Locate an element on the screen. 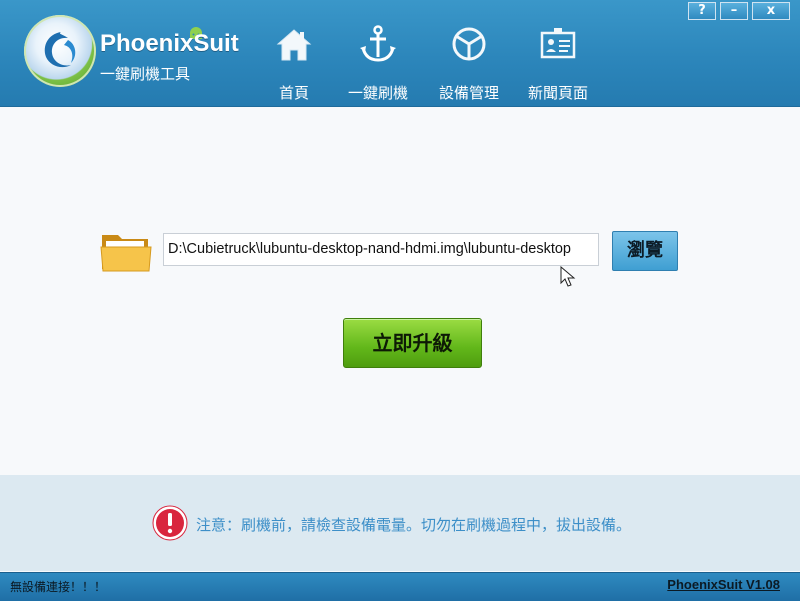 This screenshot has width=800, height=601. brand-title: PhoenixSuit is located at coordinates (169, 43).